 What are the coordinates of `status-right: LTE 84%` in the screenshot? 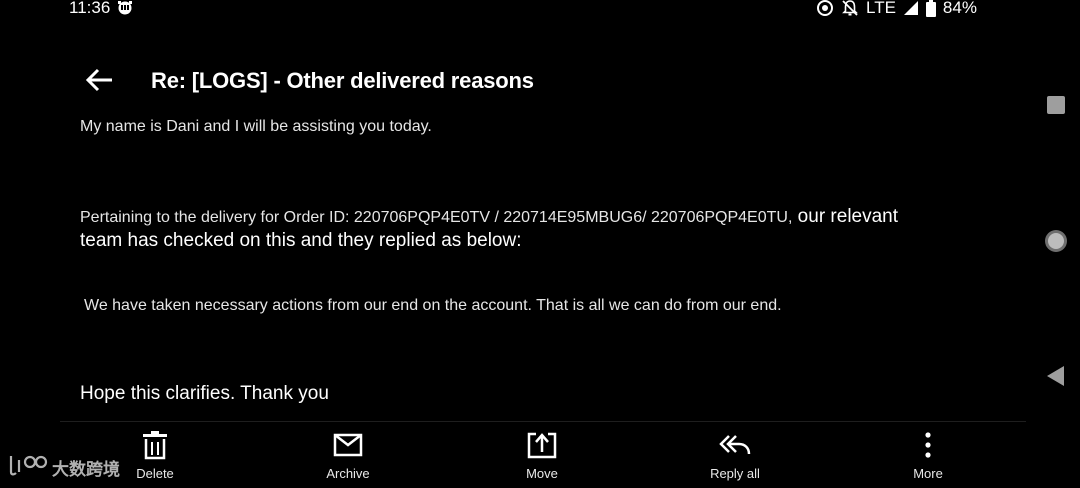 It's located at (896, 9).